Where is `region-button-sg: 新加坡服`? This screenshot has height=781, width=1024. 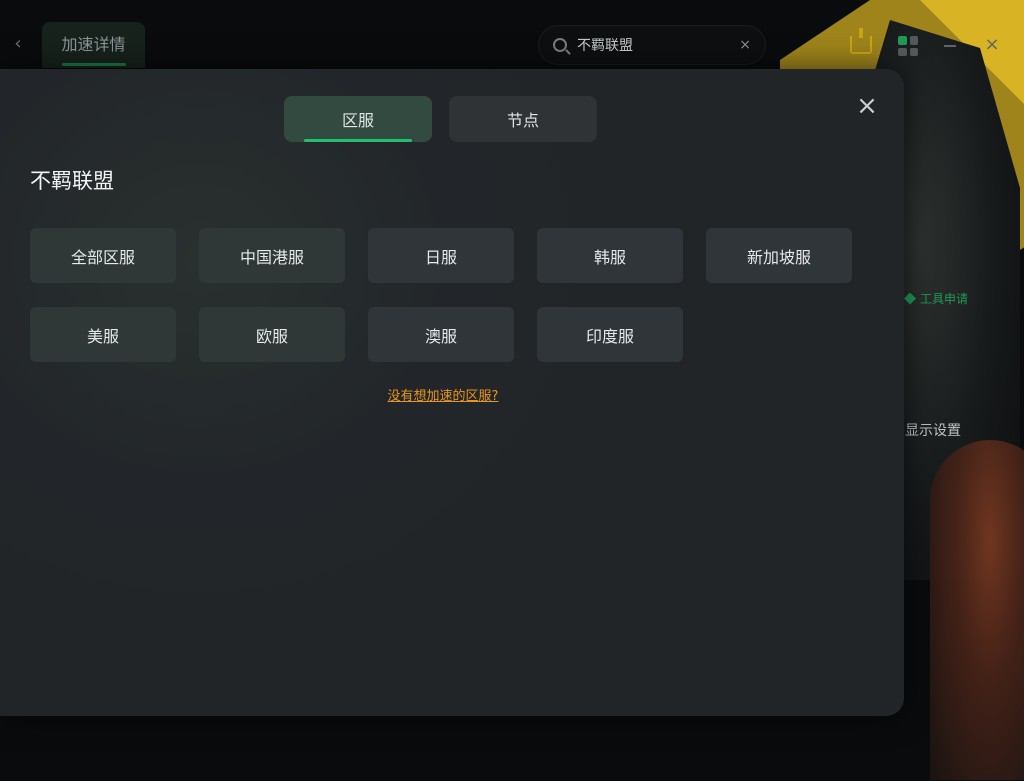 region-button-sg: 新加坡服 is located at coordinates (779, 255).